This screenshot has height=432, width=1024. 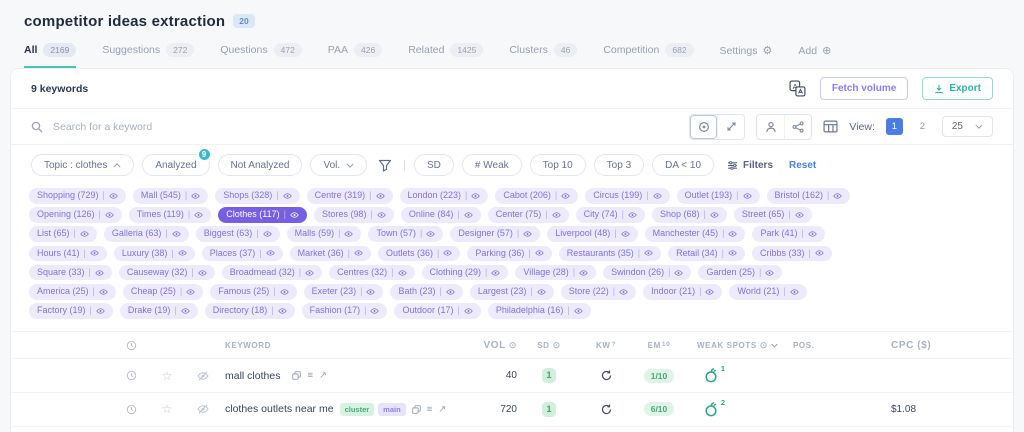 What do you see at coordinates (272, 272) in the screenshot?
I see `tag-pill: Broadmead (32) |` at bounding box center [272, 272].